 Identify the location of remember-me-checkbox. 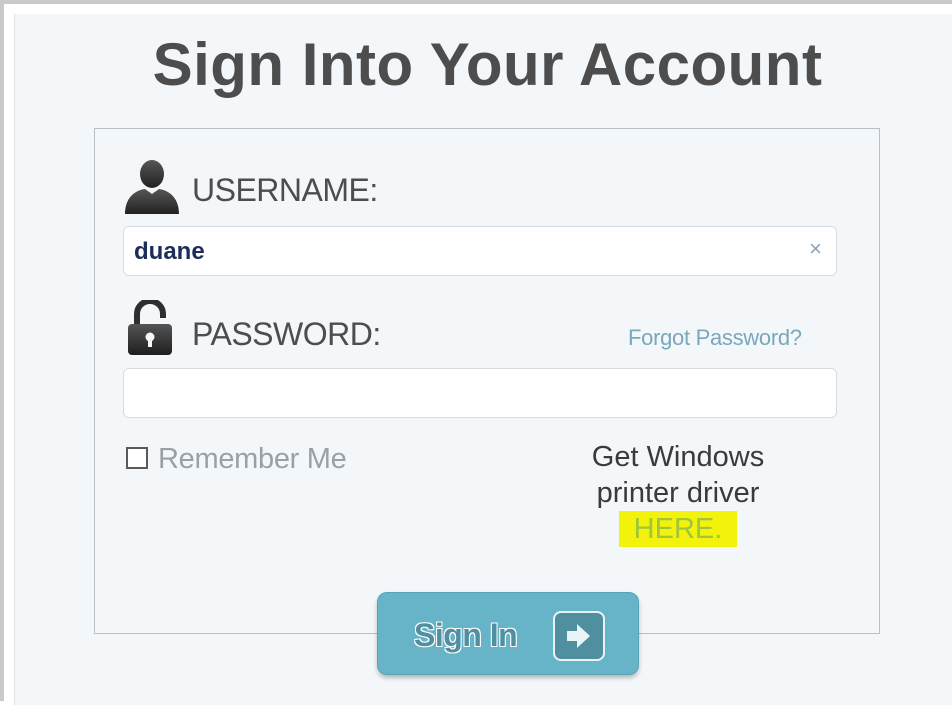
(137, 458).